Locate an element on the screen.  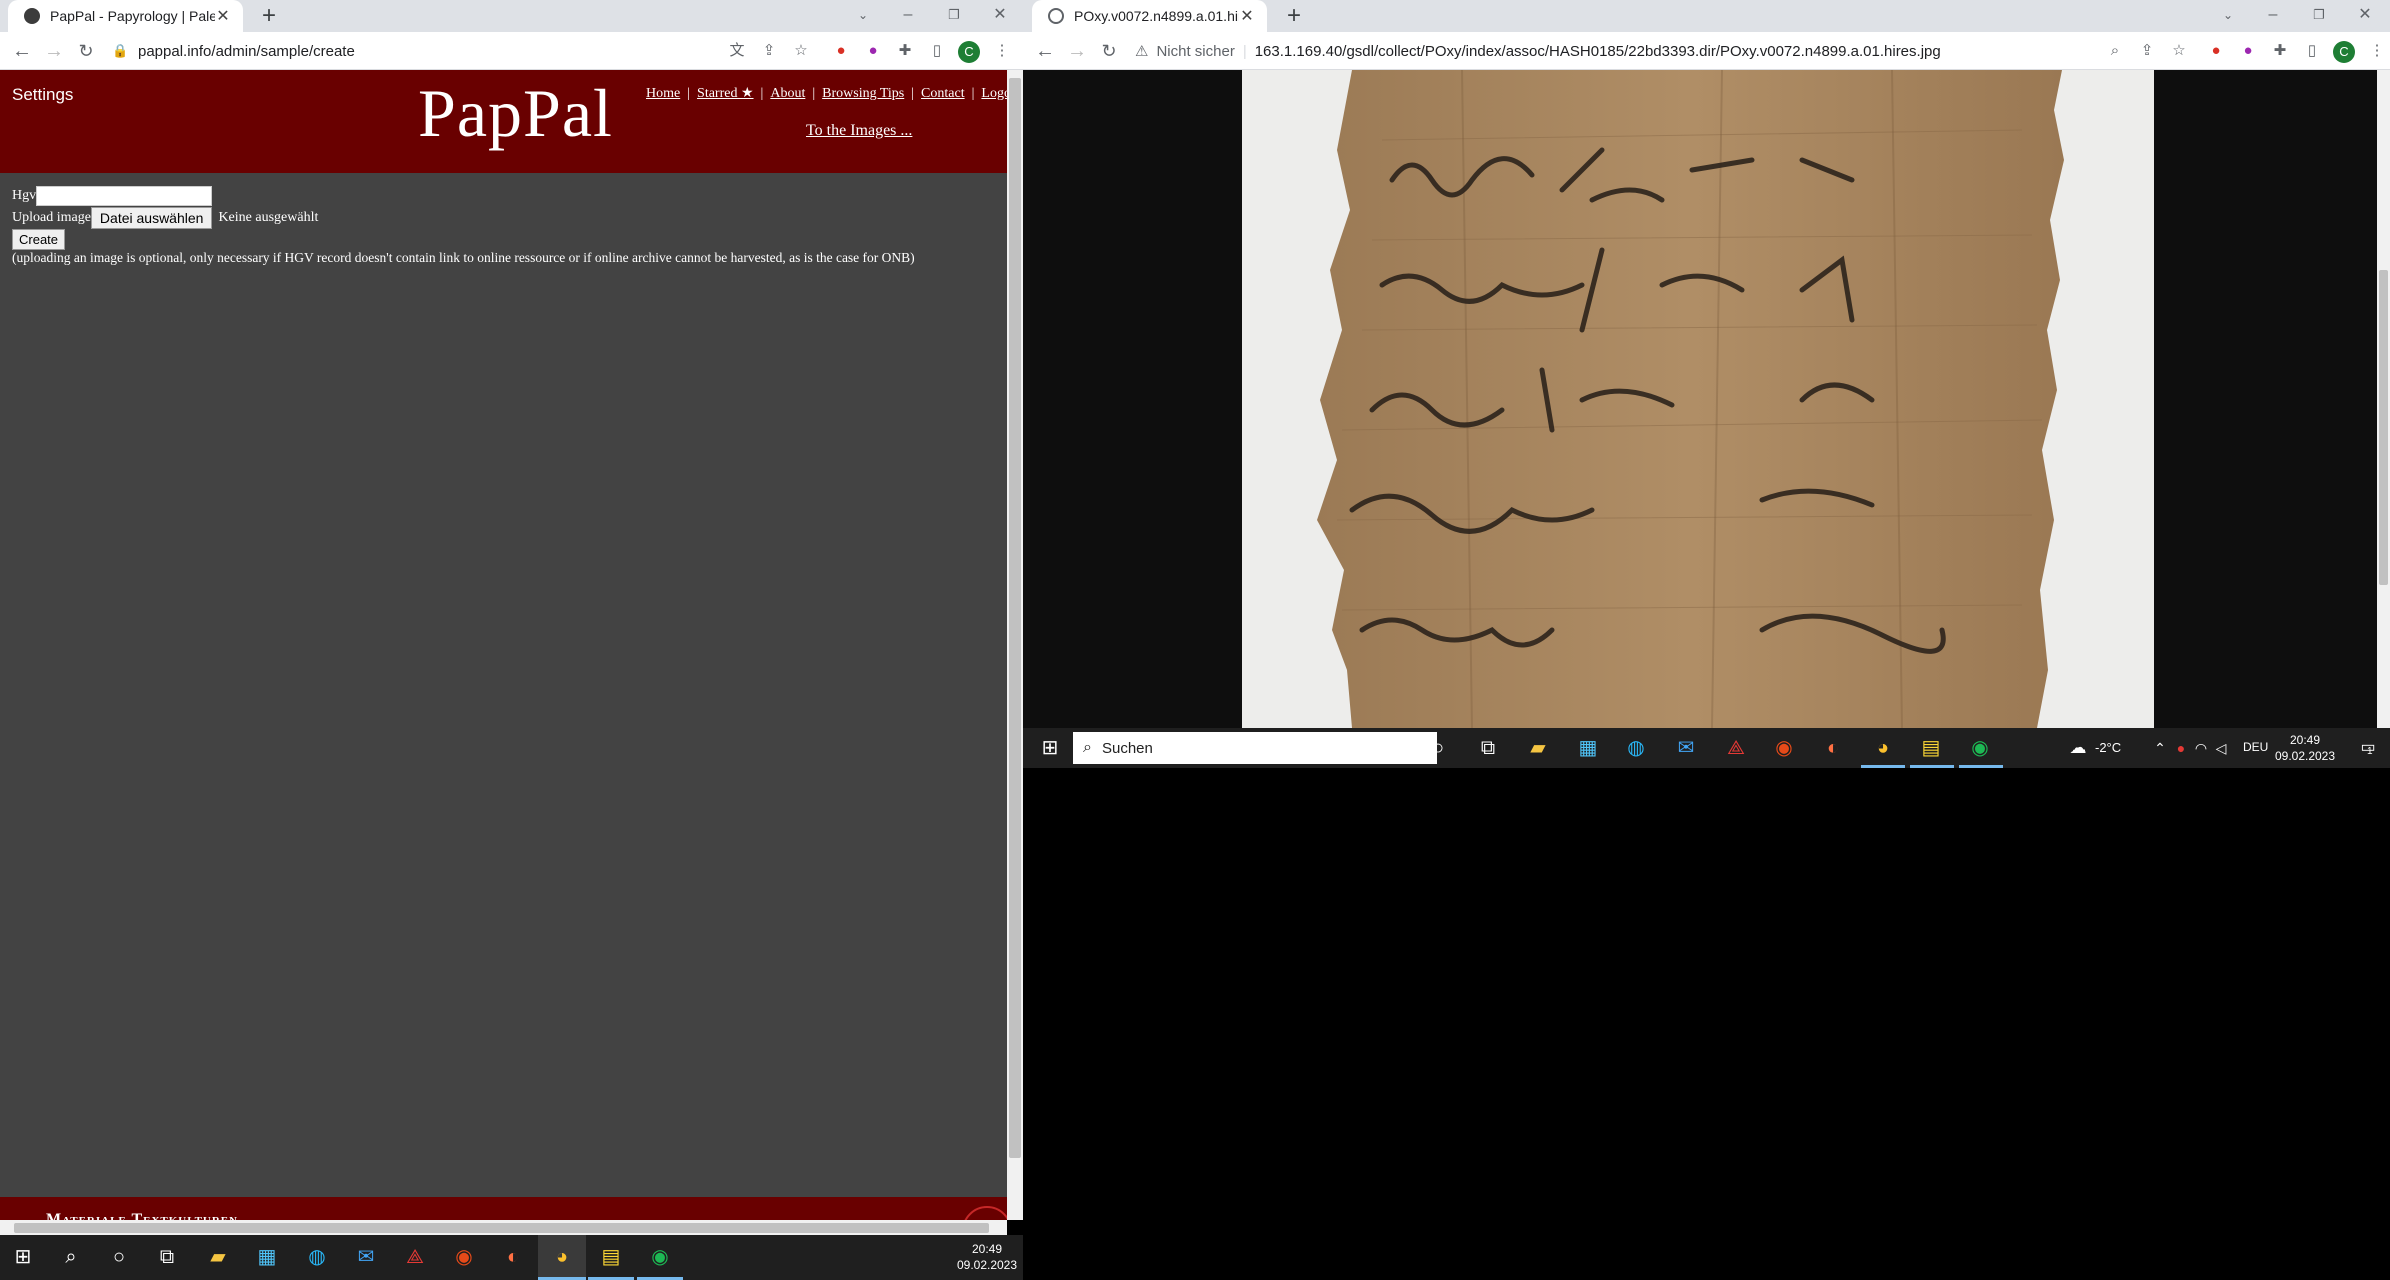
create-button: Create is located at coordinates (39, 239).